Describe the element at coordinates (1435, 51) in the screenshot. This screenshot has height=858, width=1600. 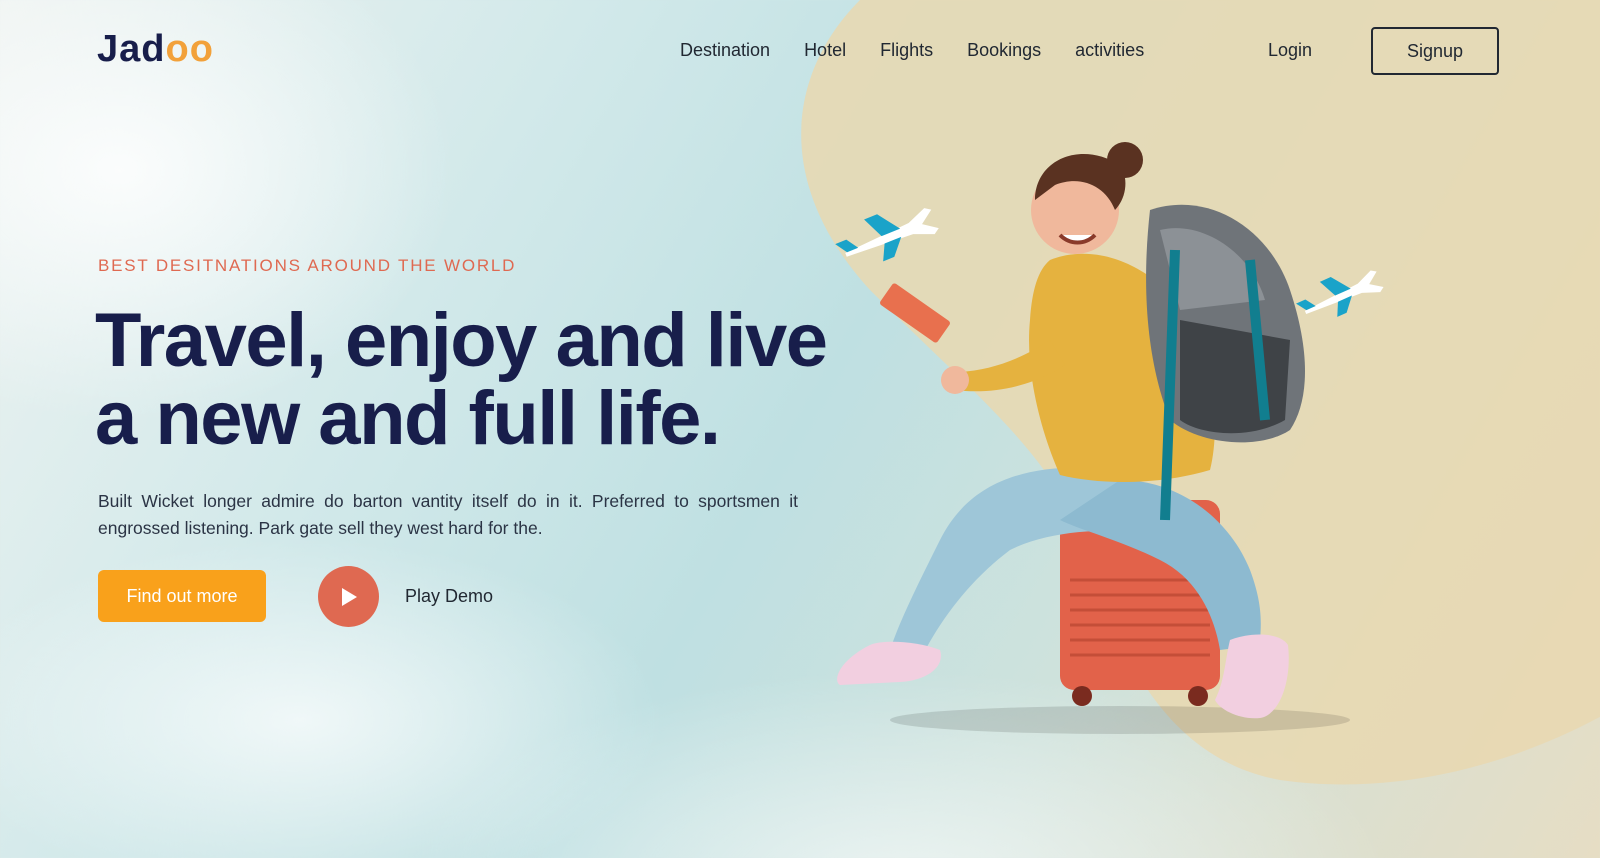
I see `signup-button: Signup` at that location.